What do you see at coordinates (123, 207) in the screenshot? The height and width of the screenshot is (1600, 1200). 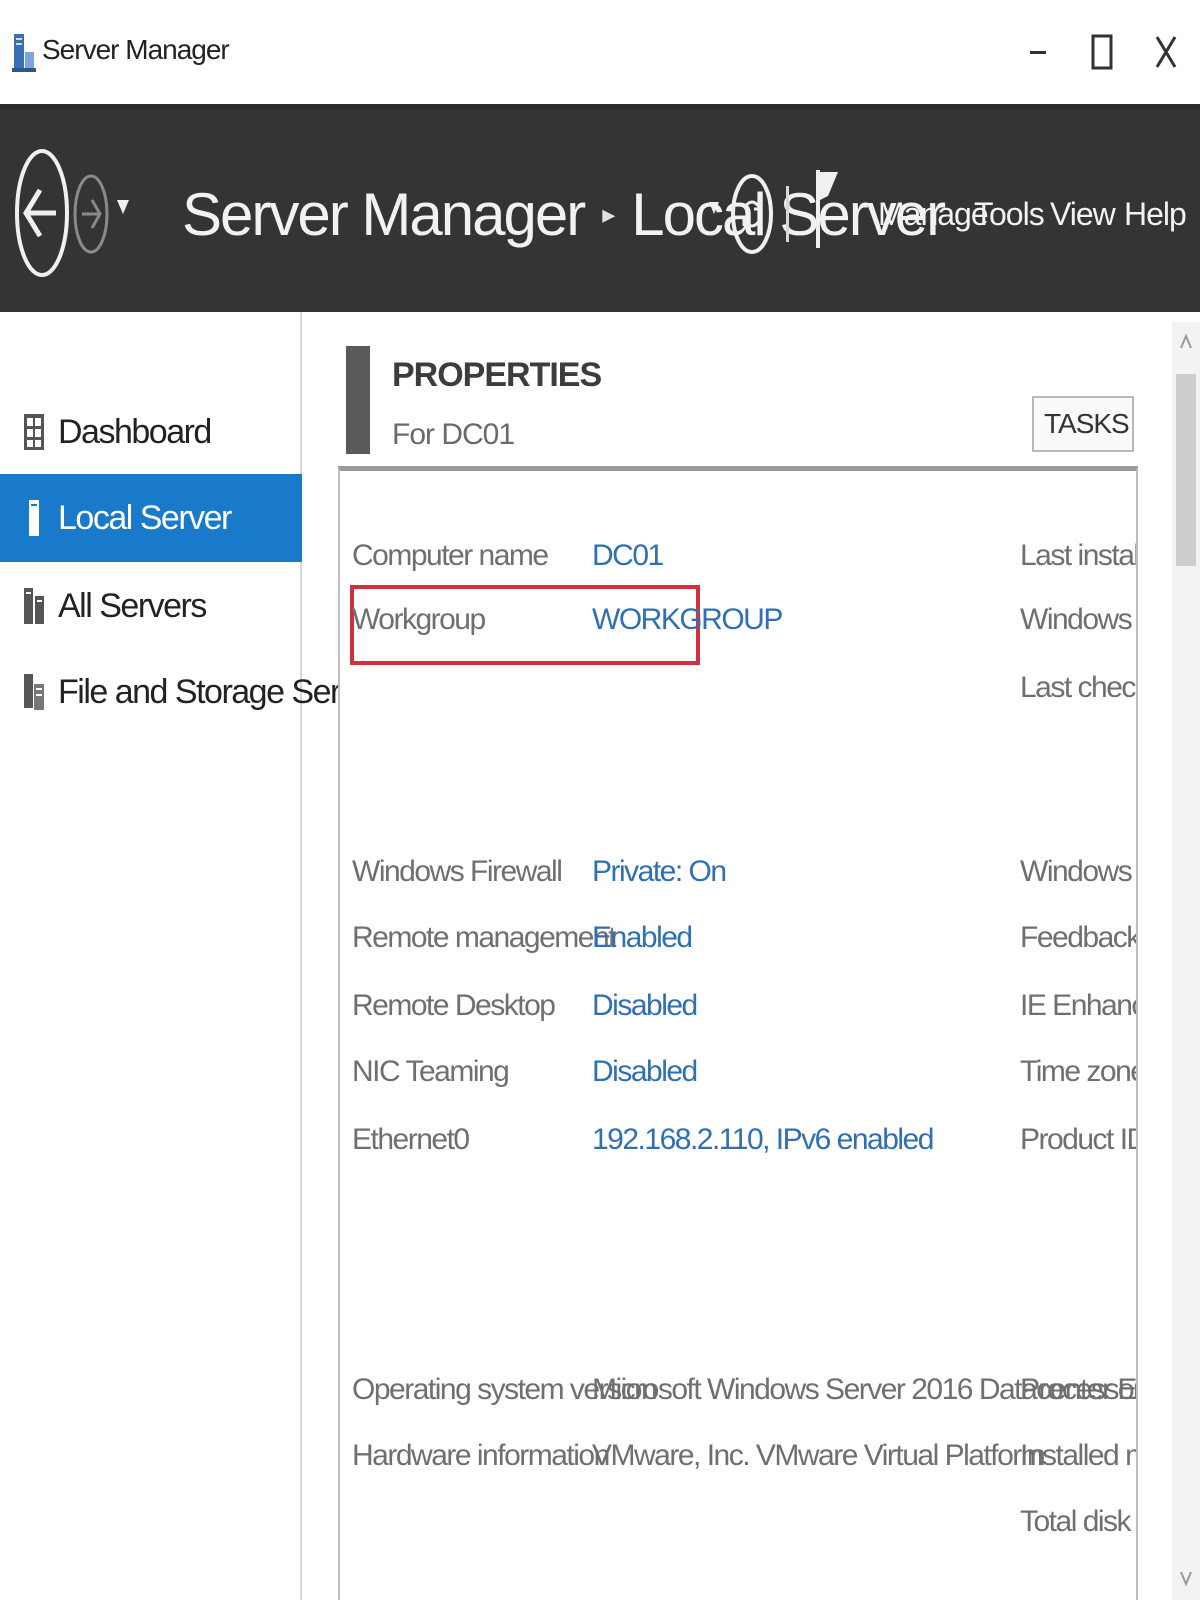 I see `nav-history-dropdown-icon` at bounding box center [123, 207].